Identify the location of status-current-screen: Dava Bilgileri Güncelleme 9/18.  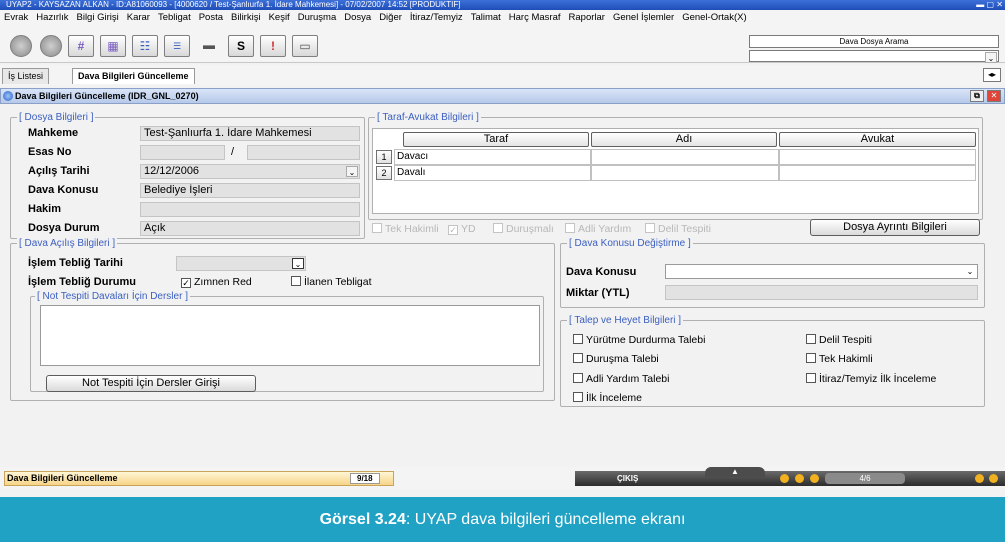
(199, 478).